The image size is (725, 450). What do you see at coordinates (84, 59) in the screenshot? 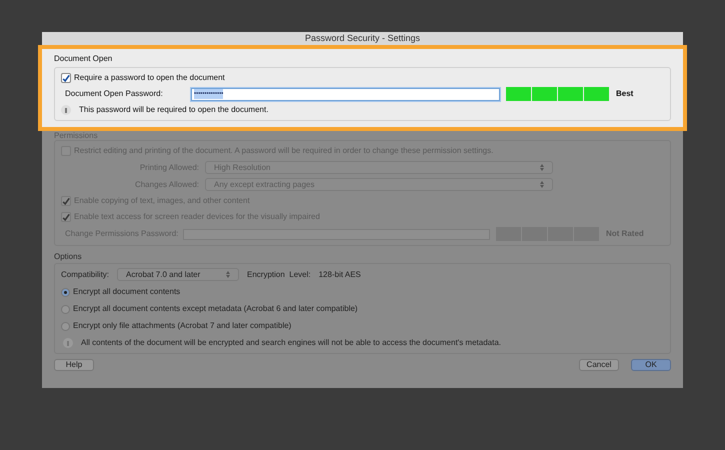
I see `section-title: Document Open` at bounding box center [84, 59].